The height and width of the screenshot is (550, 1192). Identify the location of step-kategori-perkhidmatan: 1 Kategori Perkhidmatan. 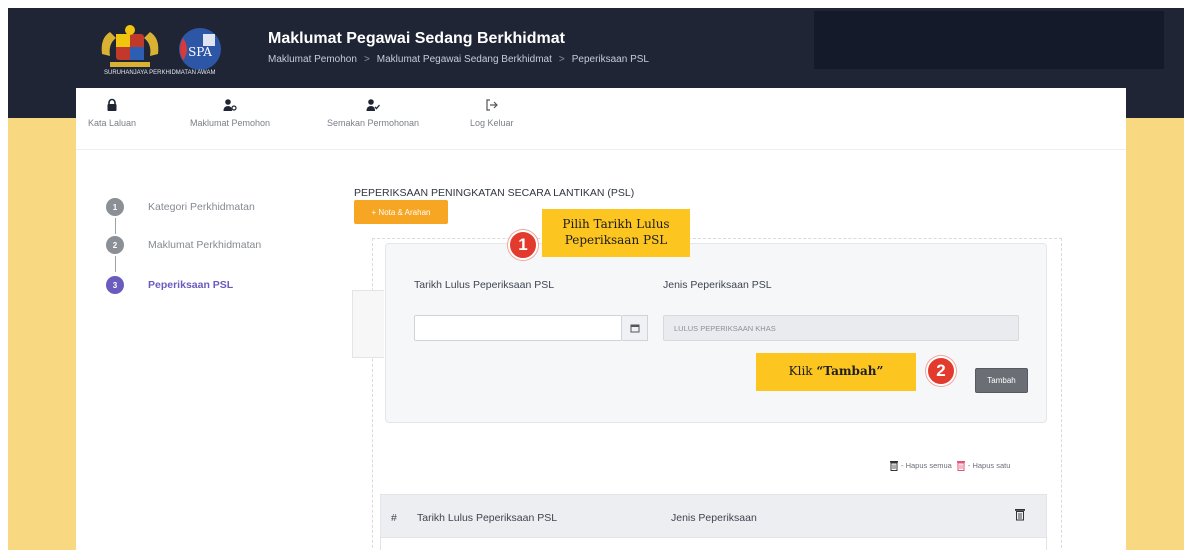
(180, 207).